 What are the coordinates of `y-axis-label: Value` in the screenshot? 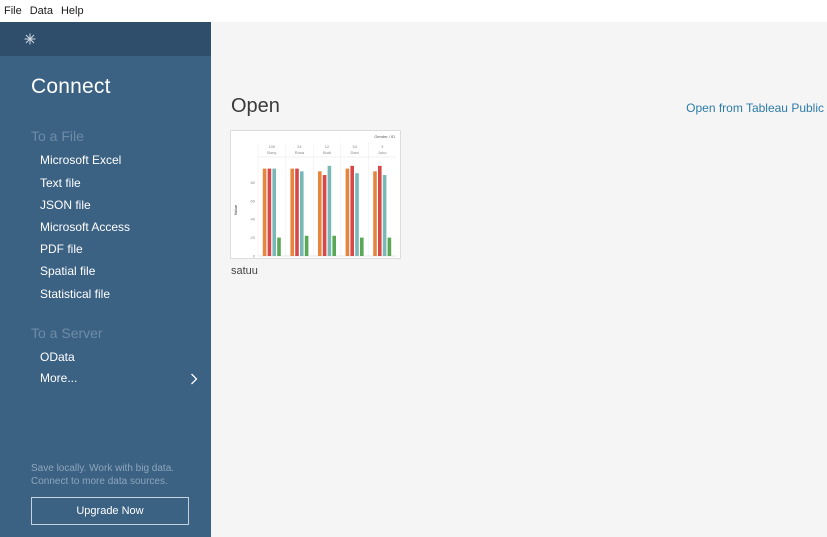 It's located at (235, 209).